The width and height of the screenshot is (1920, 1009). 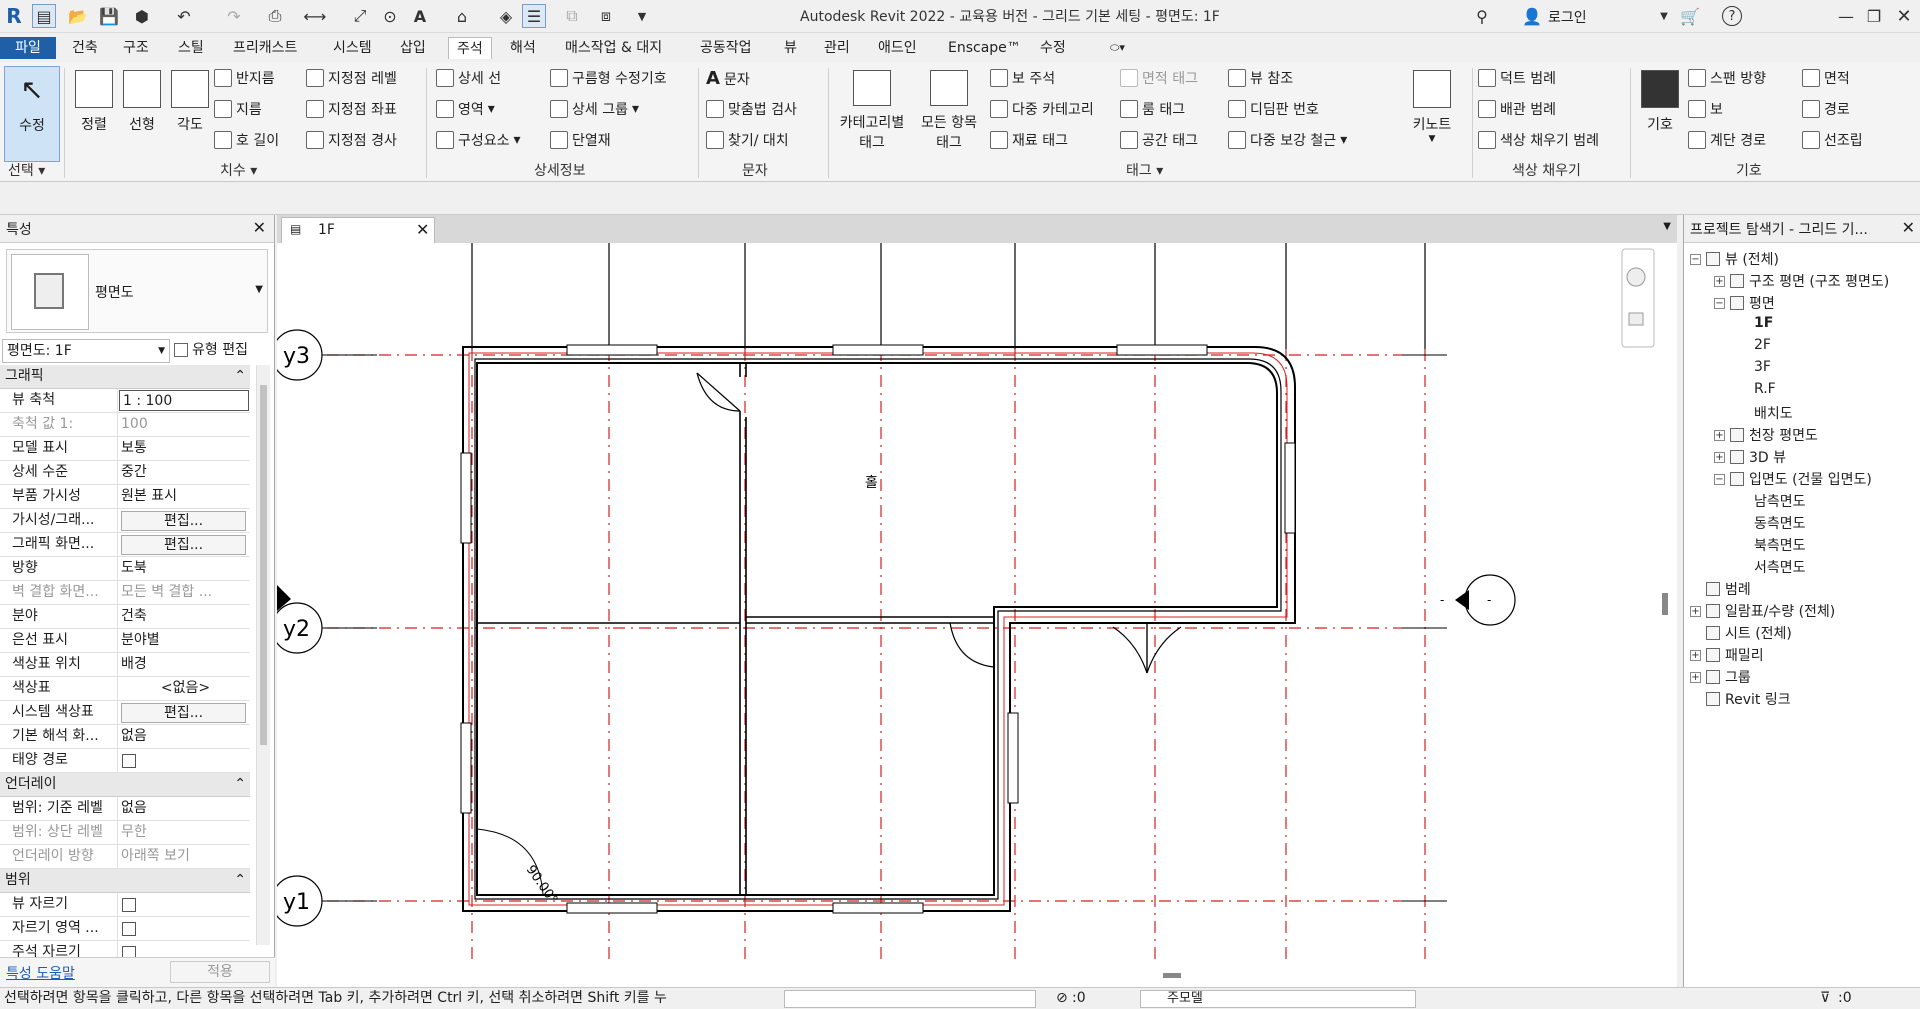 I want to click on graphics-row: 색상표 <없음>, so click(x=125, y=689).